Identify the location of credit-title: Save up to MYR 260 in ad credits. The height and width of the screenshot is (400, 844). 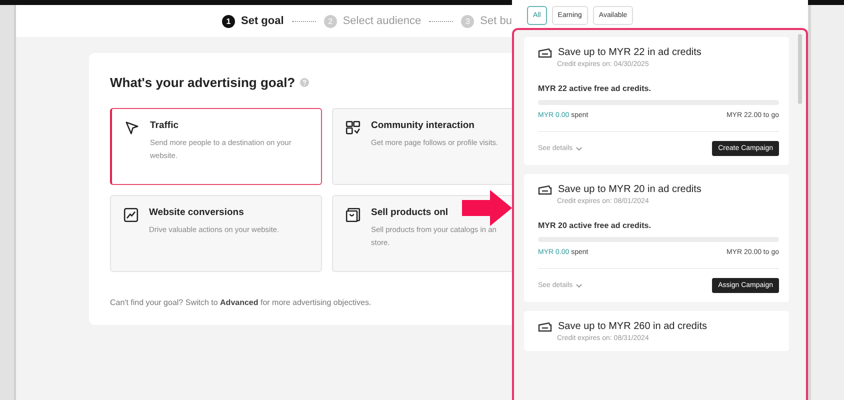
(632, 326).